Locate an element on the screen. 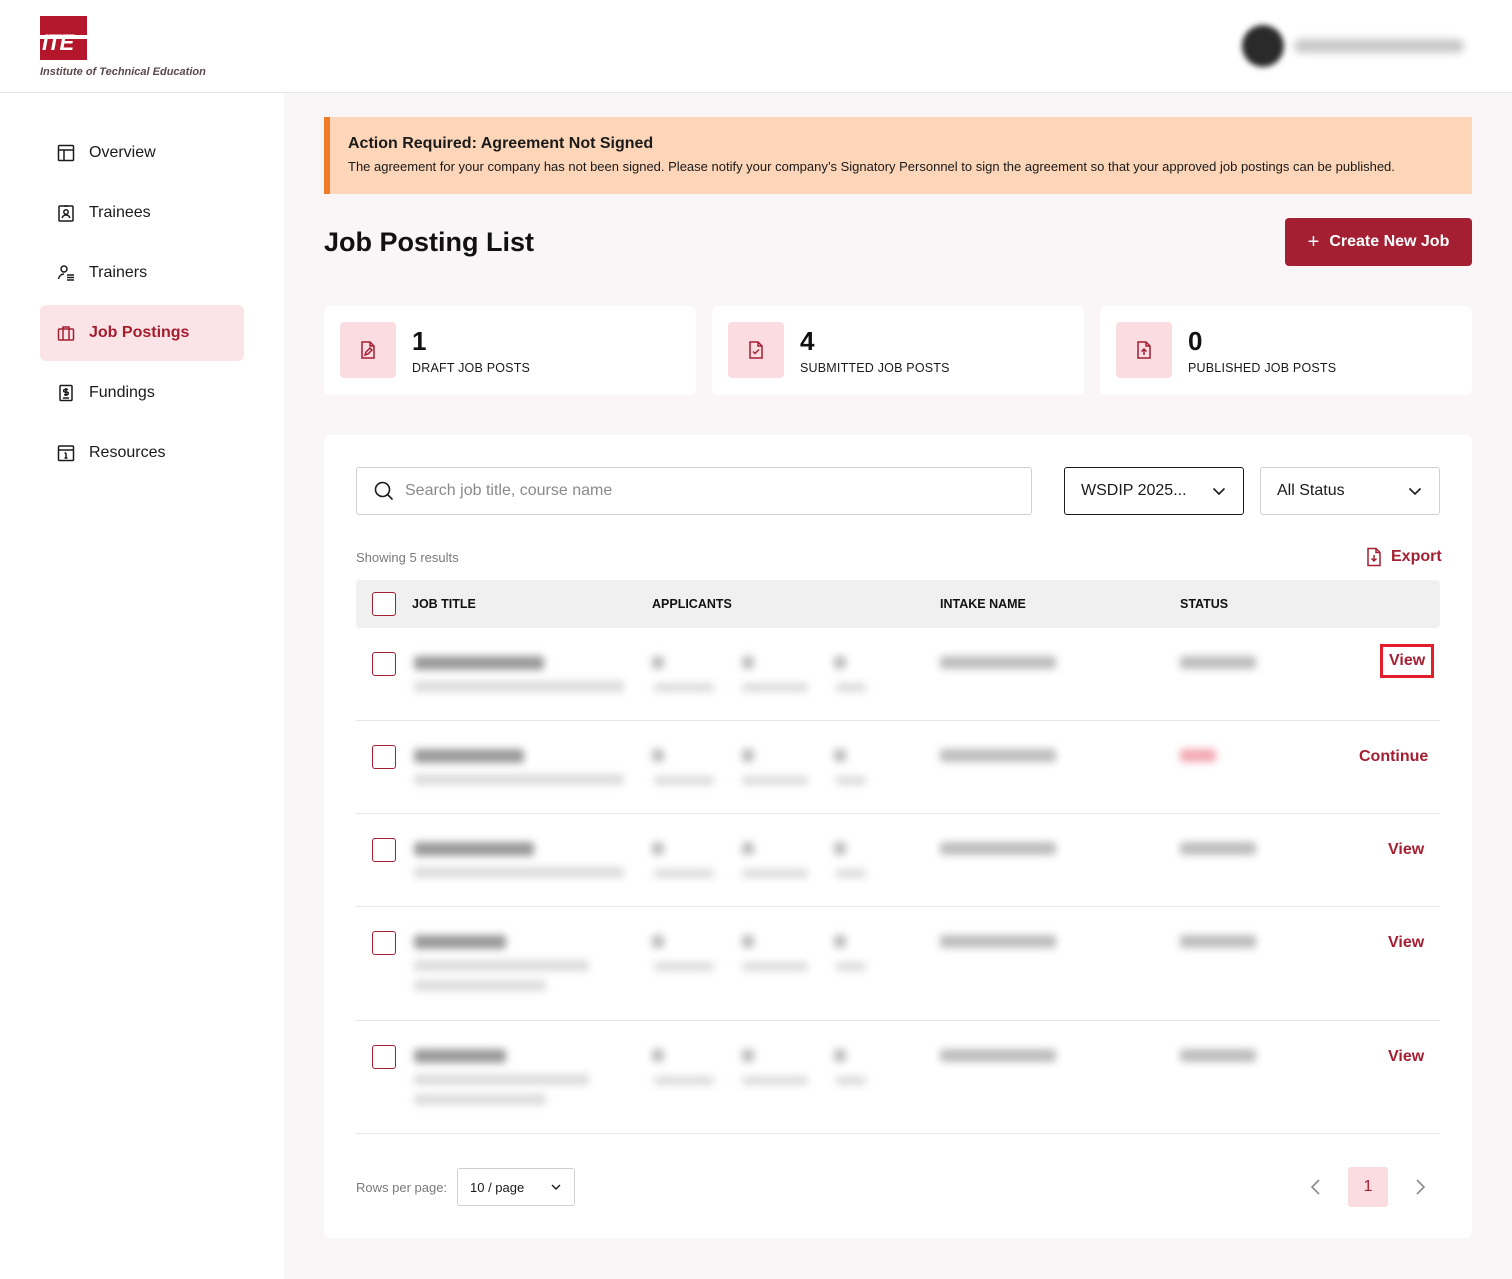  sidebar-item-label: Resources is located at coordinates (127, 452).